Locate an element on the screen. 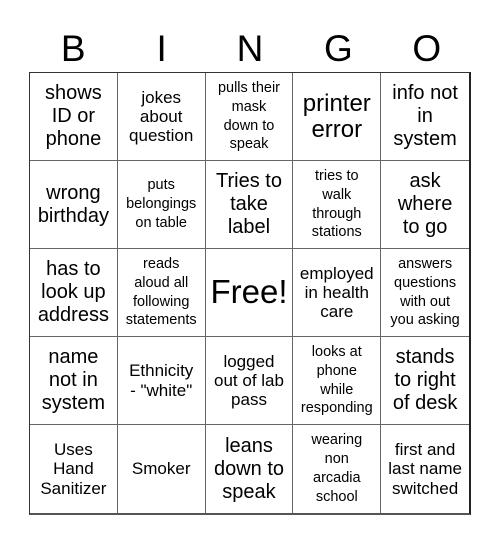  bingo-cell-i3: reads aloud all following statements is located at coordinates (161, 293).